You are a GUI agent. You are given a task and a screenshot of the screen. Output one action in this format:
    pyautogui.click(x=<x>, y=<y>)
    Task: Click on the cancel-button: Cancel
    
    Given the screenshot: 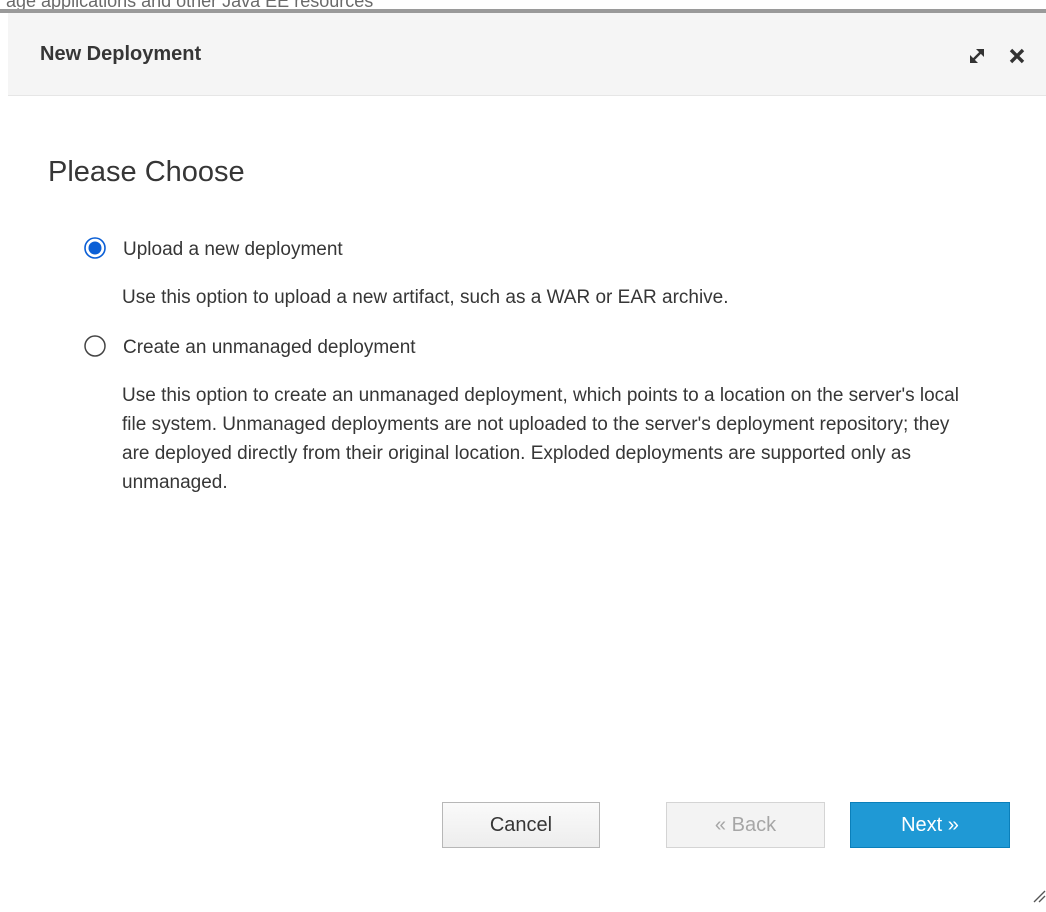 What is the action you would take?
    pyautogui.click(x=521, y=825)
    